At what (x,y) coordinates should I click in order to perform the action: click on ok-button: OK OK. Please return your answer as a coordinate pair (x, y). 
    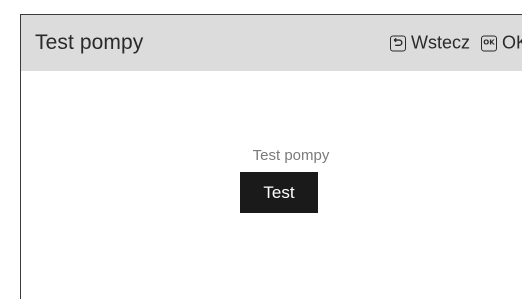
    Looking at the image, I should click on (501, 43).